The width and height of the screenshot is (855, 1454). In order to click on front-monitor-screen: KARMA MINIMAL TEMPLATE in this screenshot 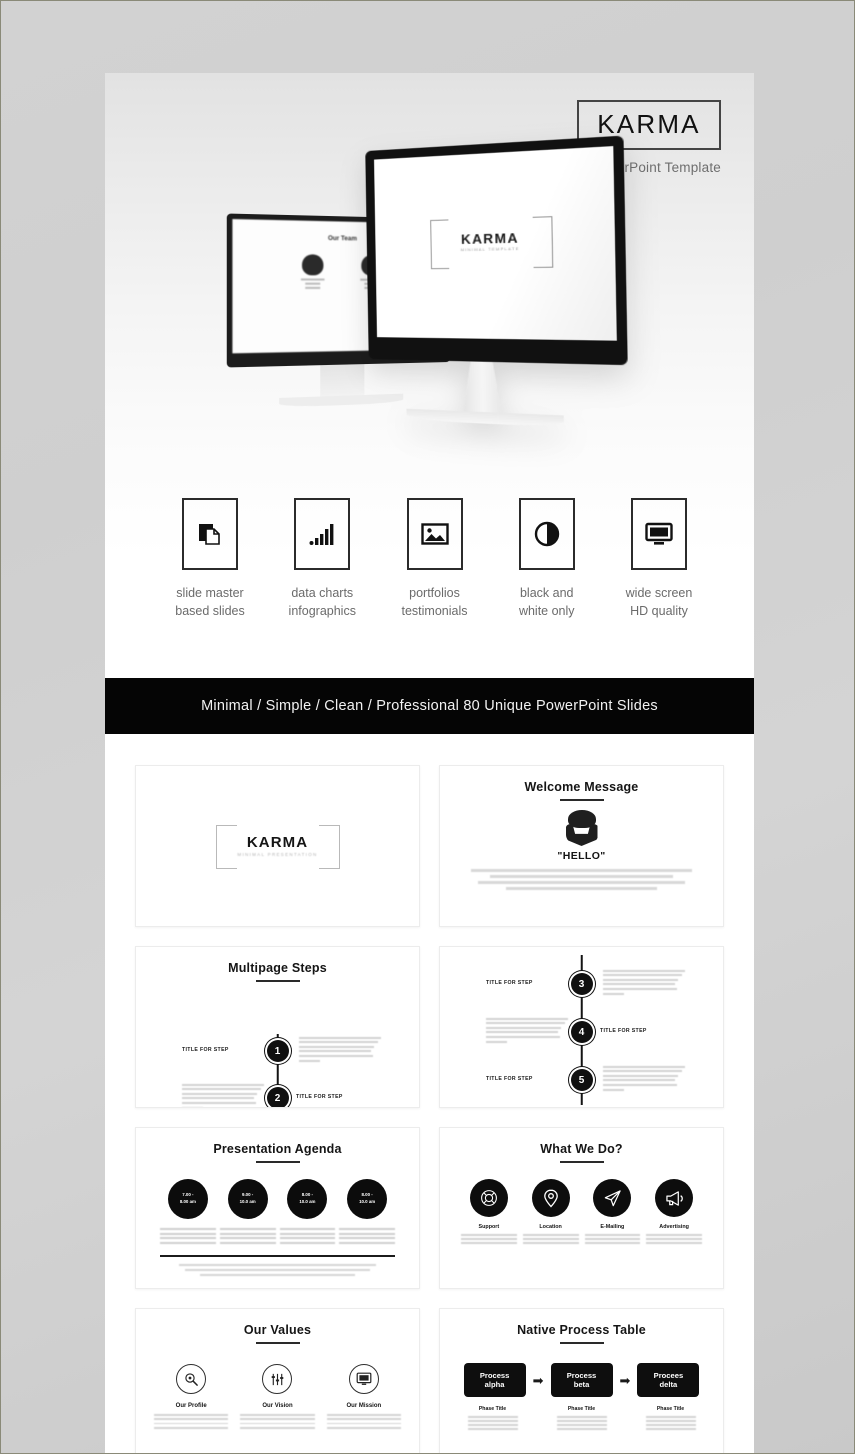, I will do `click(495, 243)`.